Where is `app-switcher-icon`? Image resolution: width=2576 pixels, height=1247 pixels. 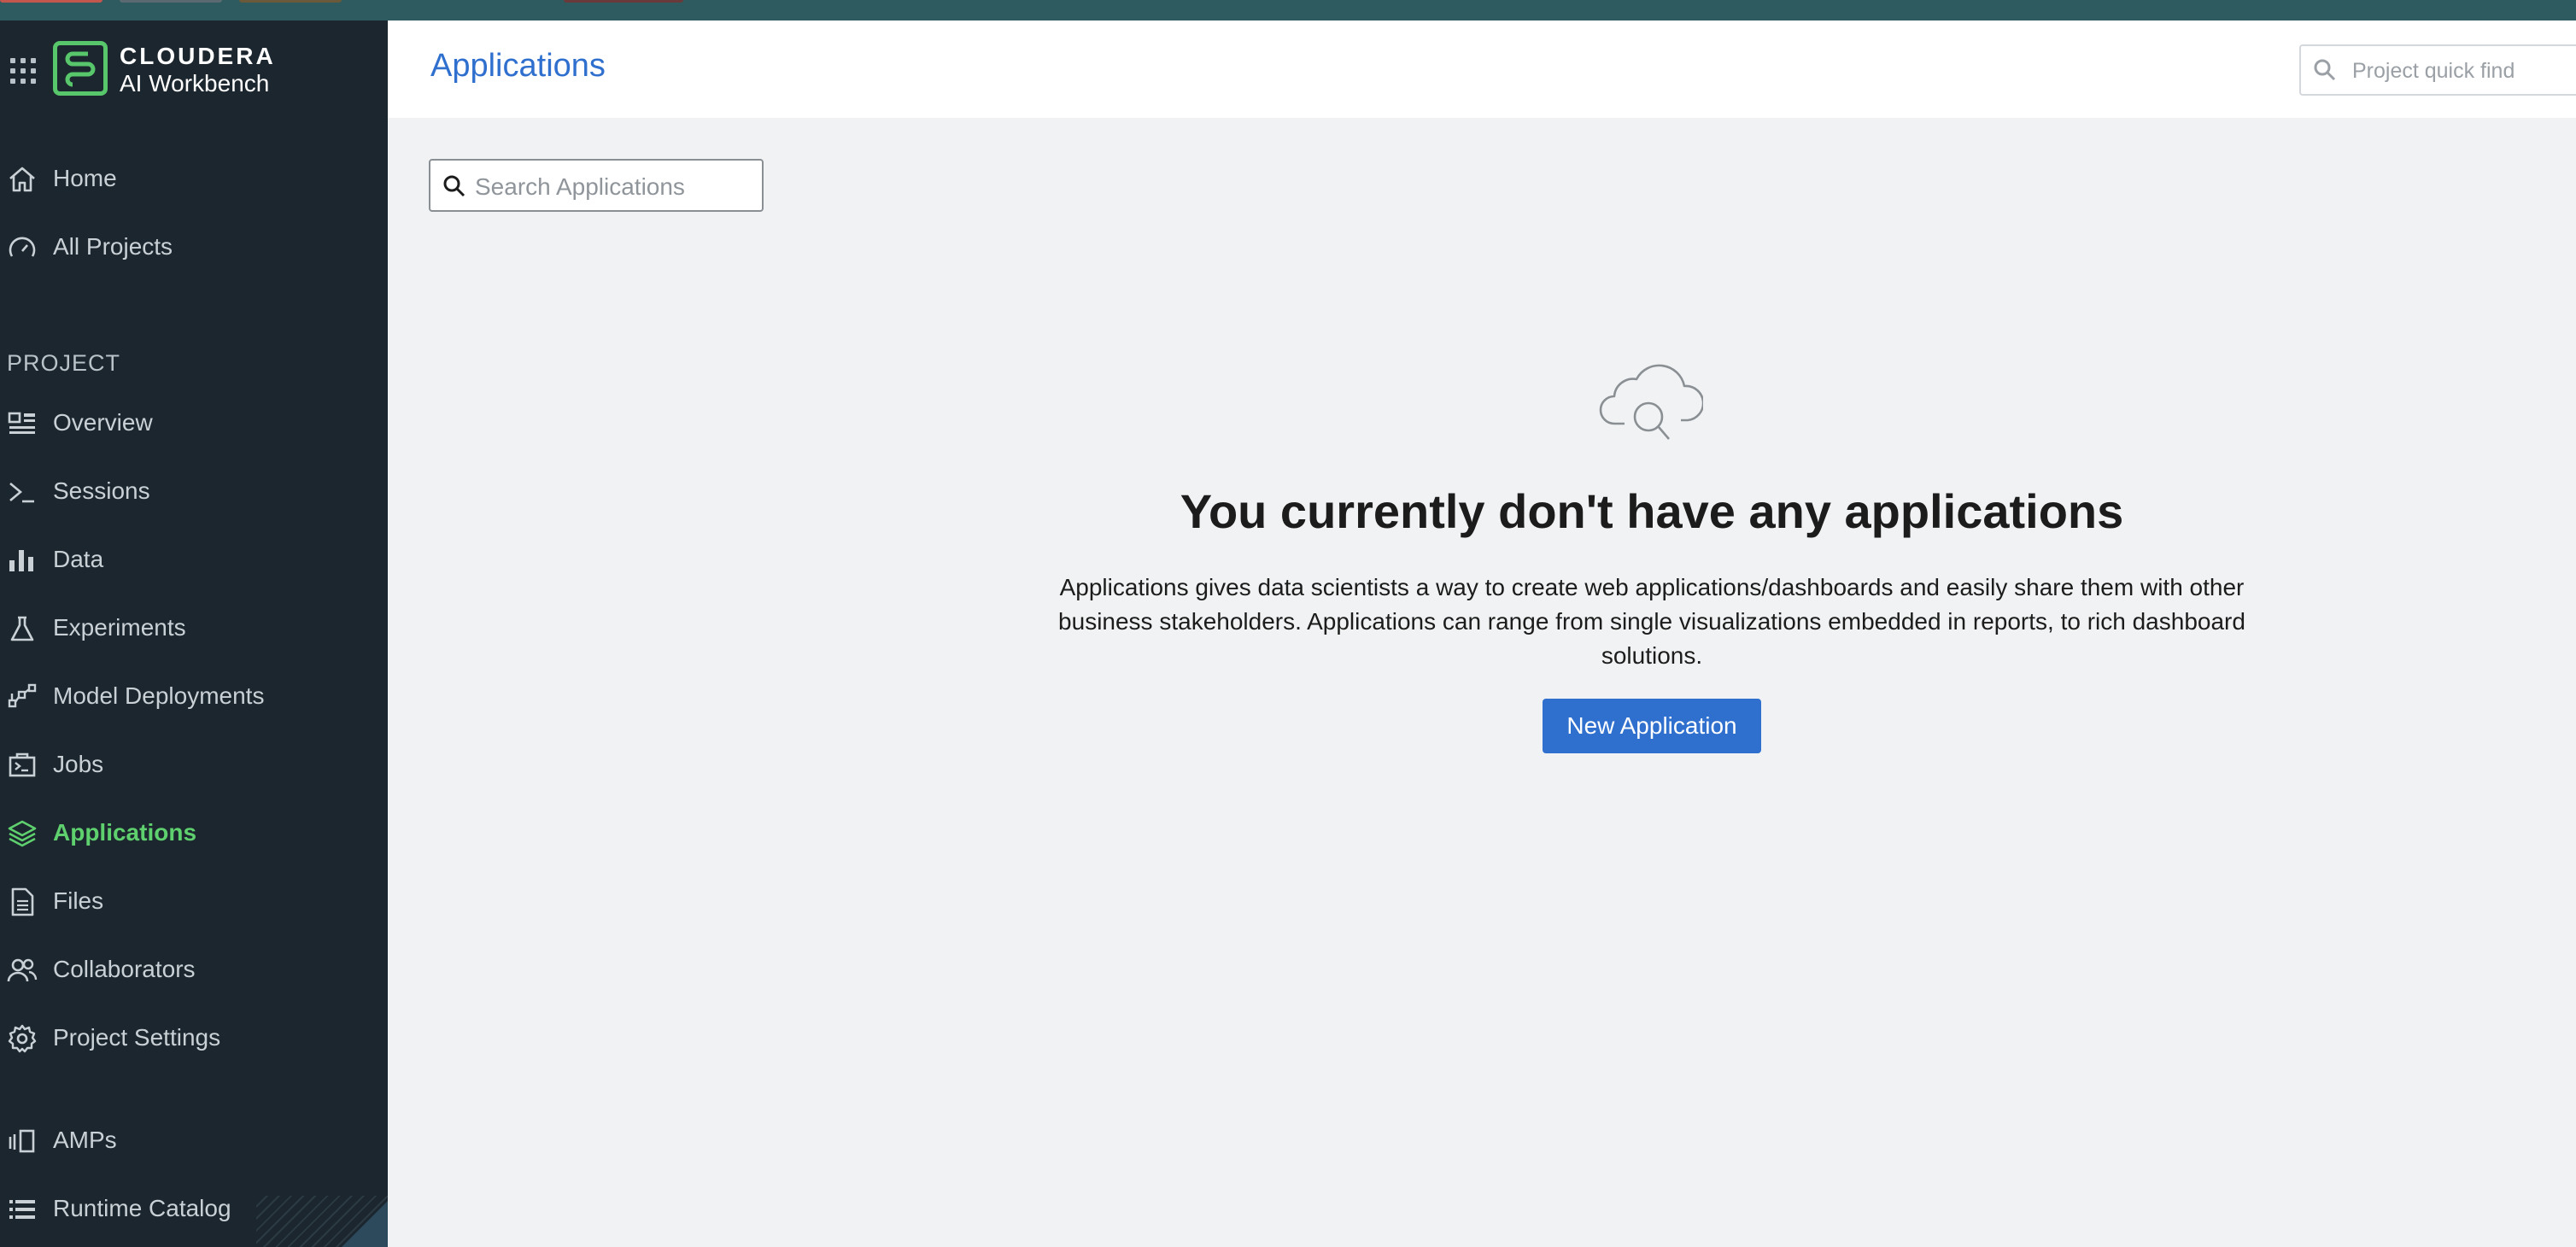 app-switcher-icon is located at coordinates (23, 71).